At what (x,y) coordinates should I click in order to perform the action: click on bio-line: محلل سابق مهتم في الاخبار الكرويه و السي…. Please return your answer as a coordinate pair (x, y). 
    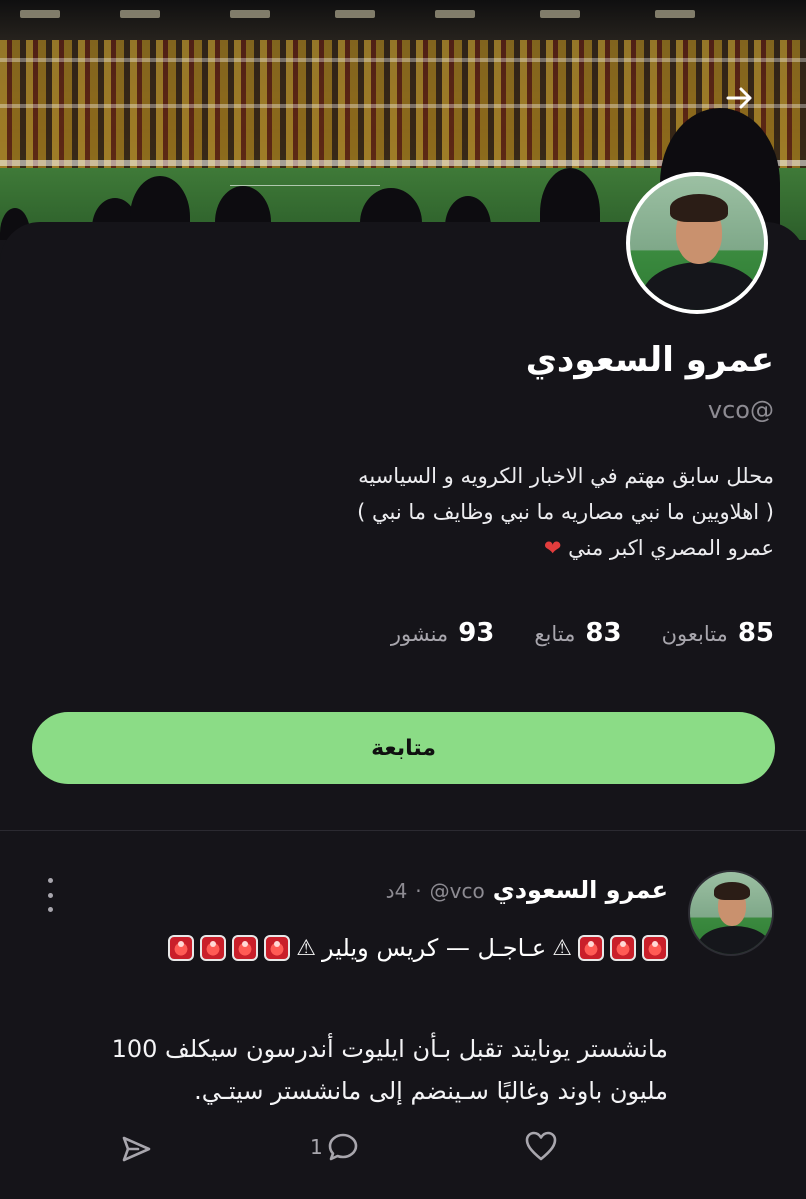
    Looking at the image, I should click on (566, 476).